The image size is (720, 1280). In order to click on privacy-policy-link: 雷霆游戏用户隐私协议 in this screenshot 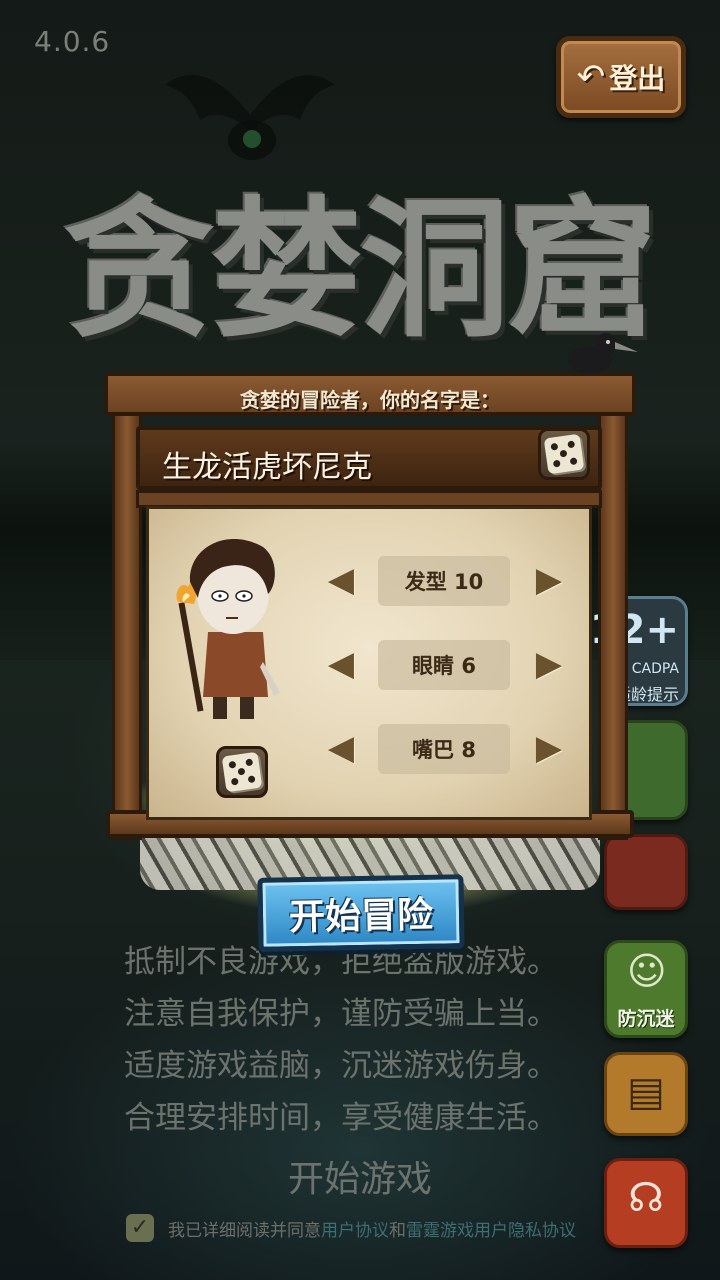, I will do `click(491, 1231)`.